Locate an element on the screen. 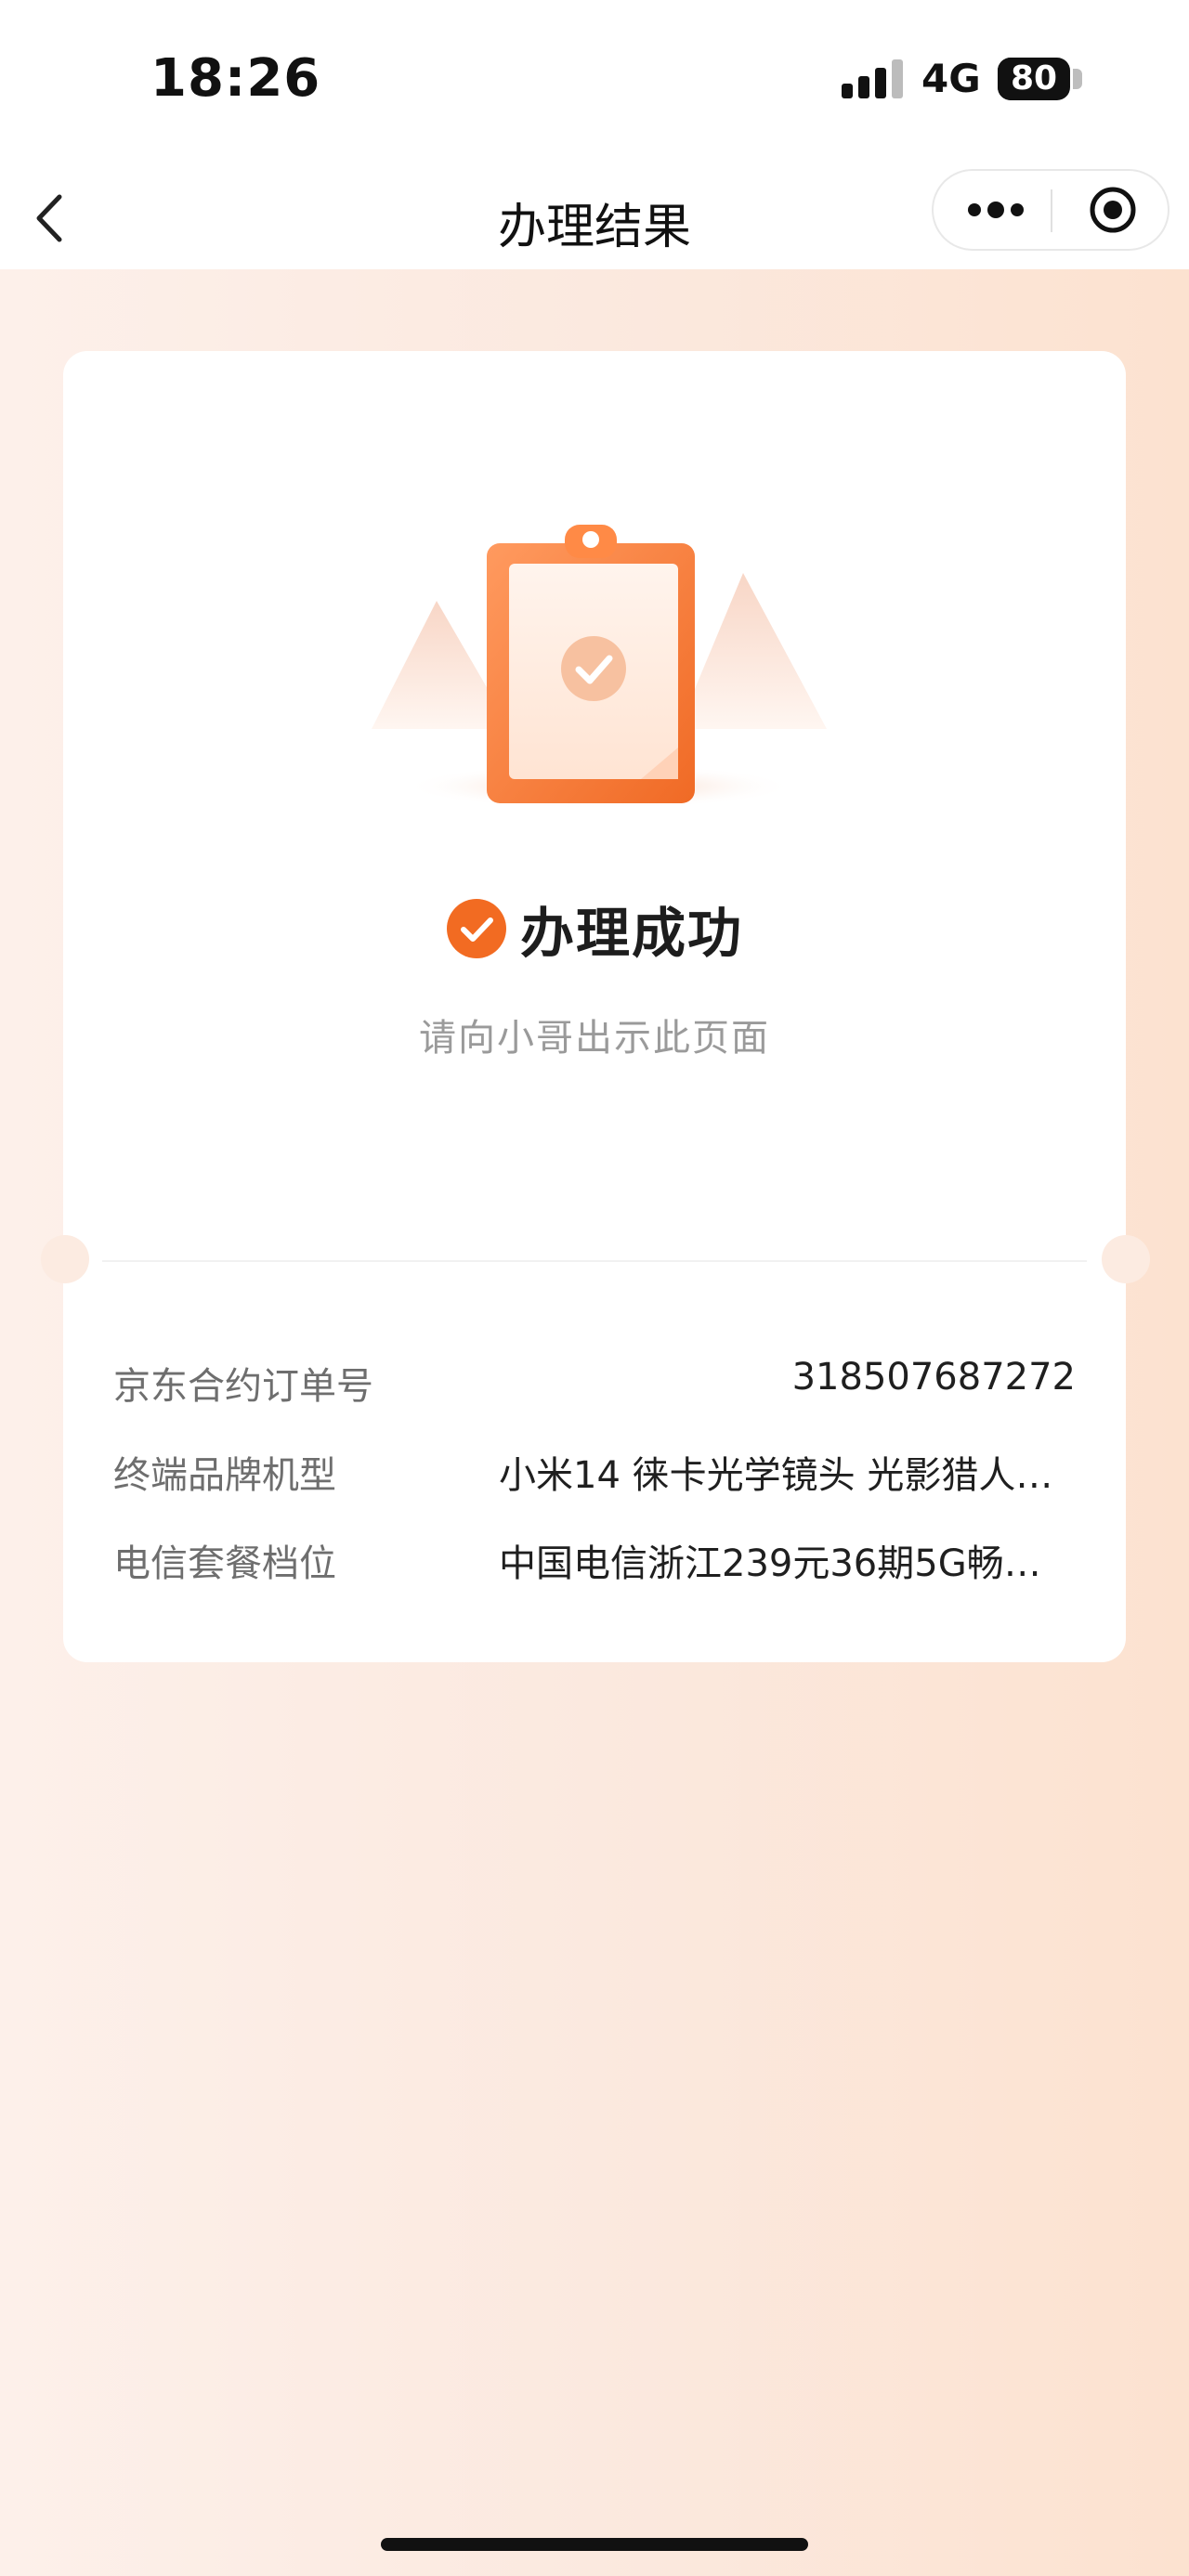 This screenshot has height=2576, width=1189. close-target-icon is located at coordinates (1113, 210).